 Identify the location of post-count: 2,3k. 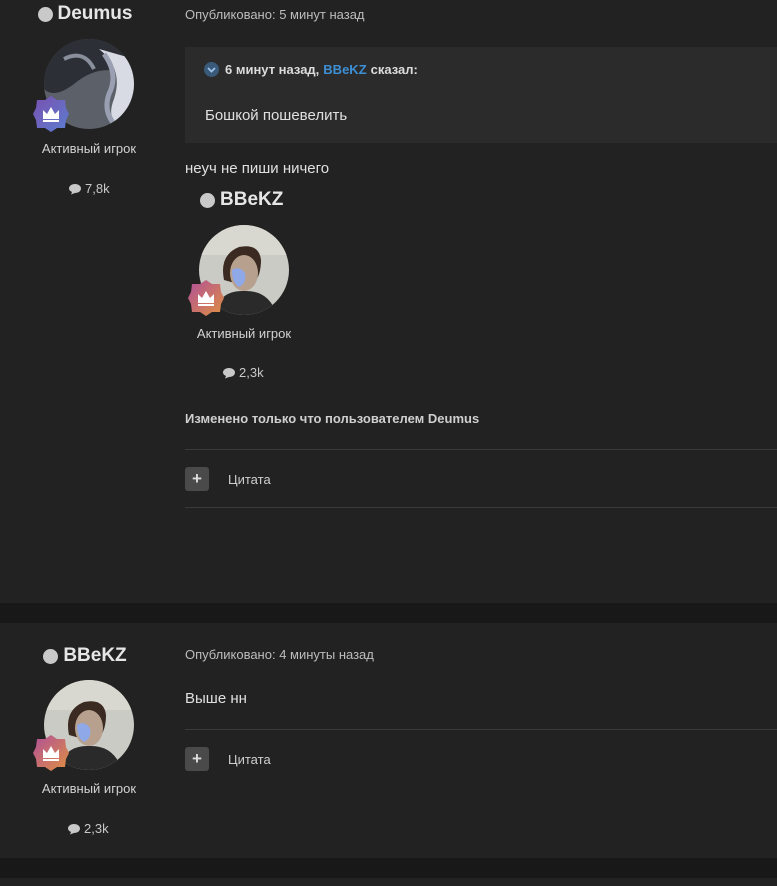
(88, 828).